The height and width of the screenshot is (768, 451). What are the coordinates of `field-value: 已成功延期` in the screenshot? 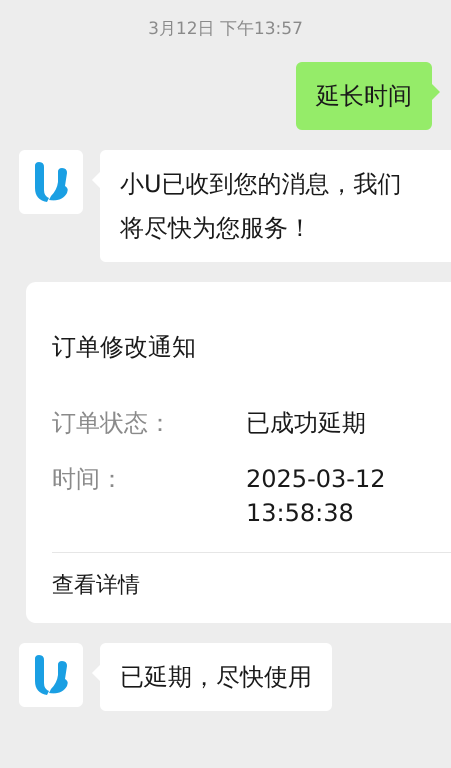 It's located at (306, 423).